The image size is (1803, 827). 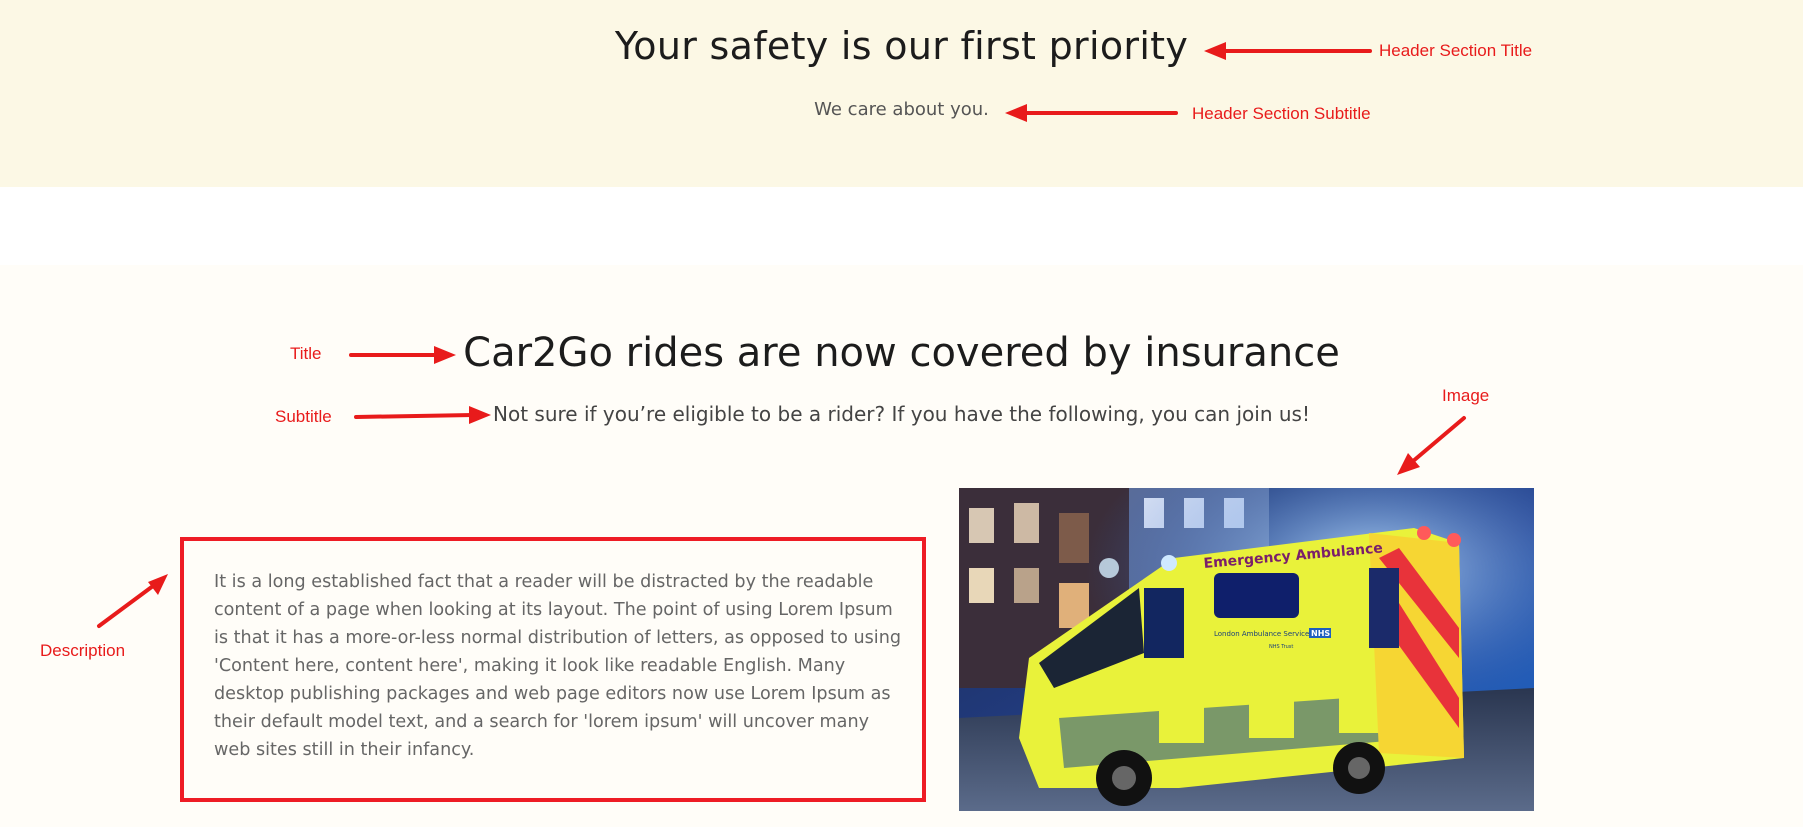 What do you see at coordinates (83, 650) in the screenshot?
I see `annotation-description: Description` at bounding box center [83, 650].